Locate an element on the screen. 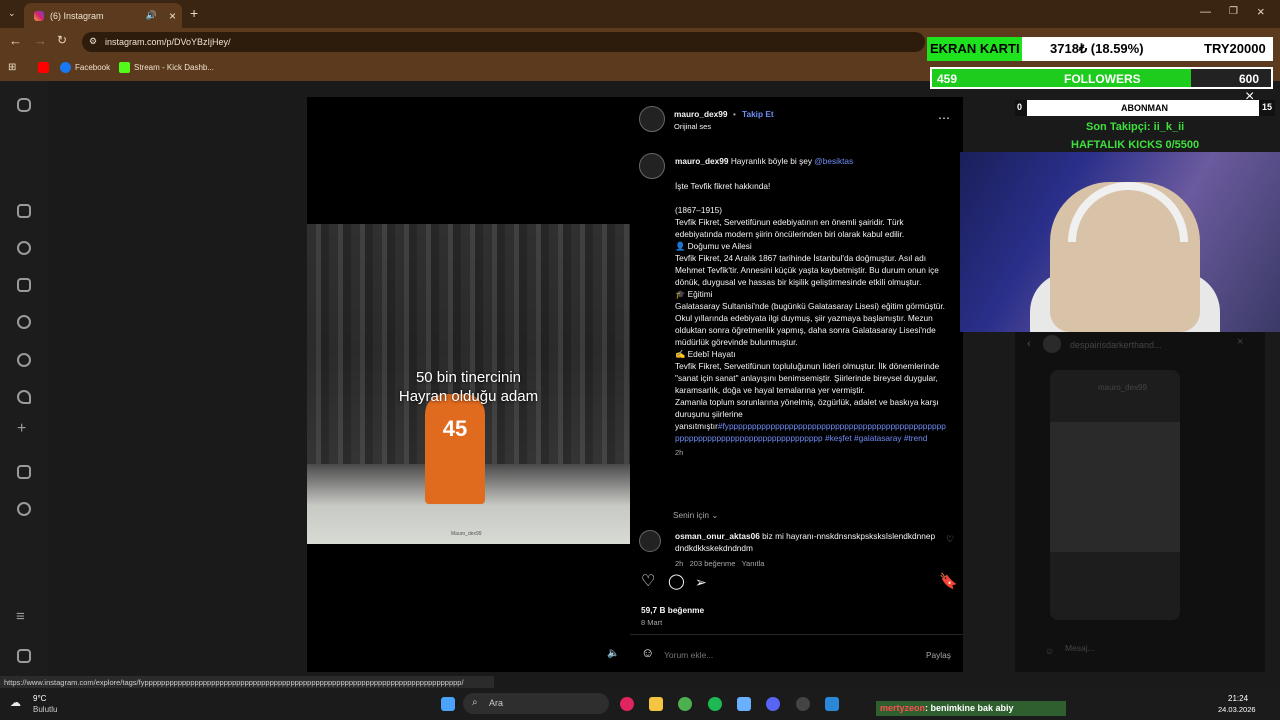 This screenshot has width=1280, height=720. reload-icon: ↻ is located at coordinates (62, 40).